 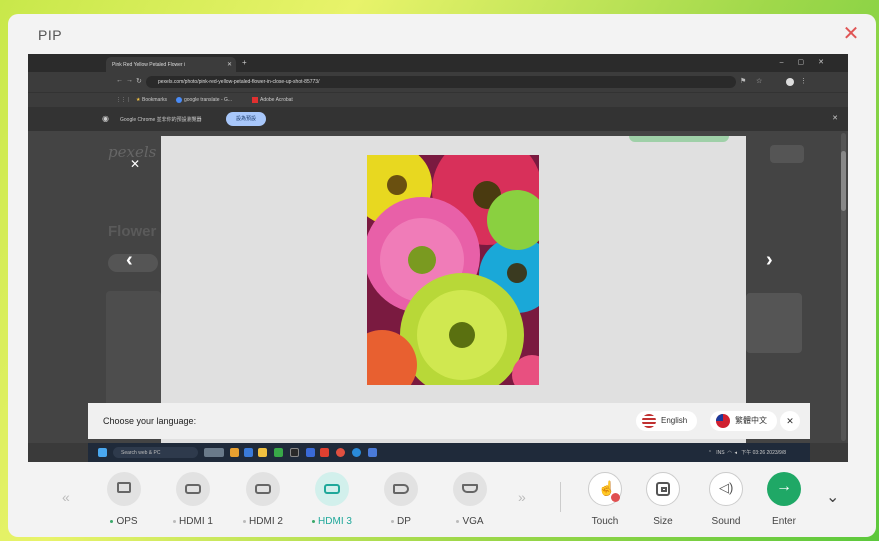 What do you see at coordinates (276, 100) in the screenshot?
I see `bookmark-item: Adobe Acrobat` at bounding box center [276, 100].